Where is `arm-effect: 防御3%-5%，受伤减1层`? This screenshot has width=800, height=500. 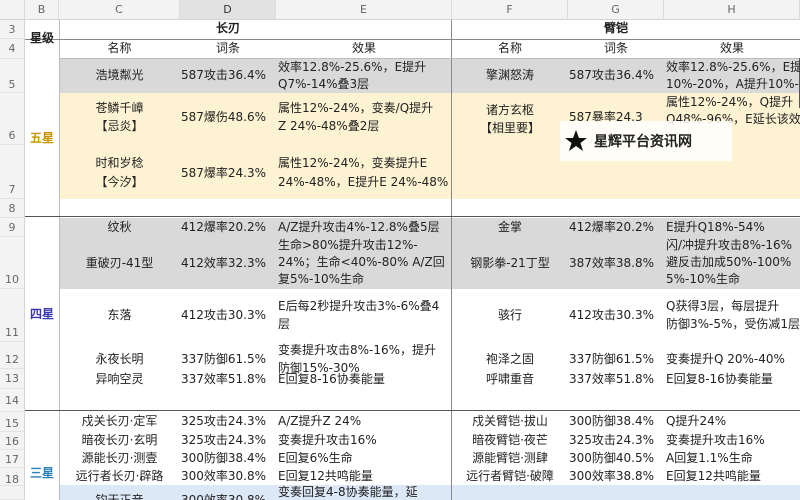
arm-effect: 防御3%-5%，受伤减1层 is located at coordinates (733, 324).